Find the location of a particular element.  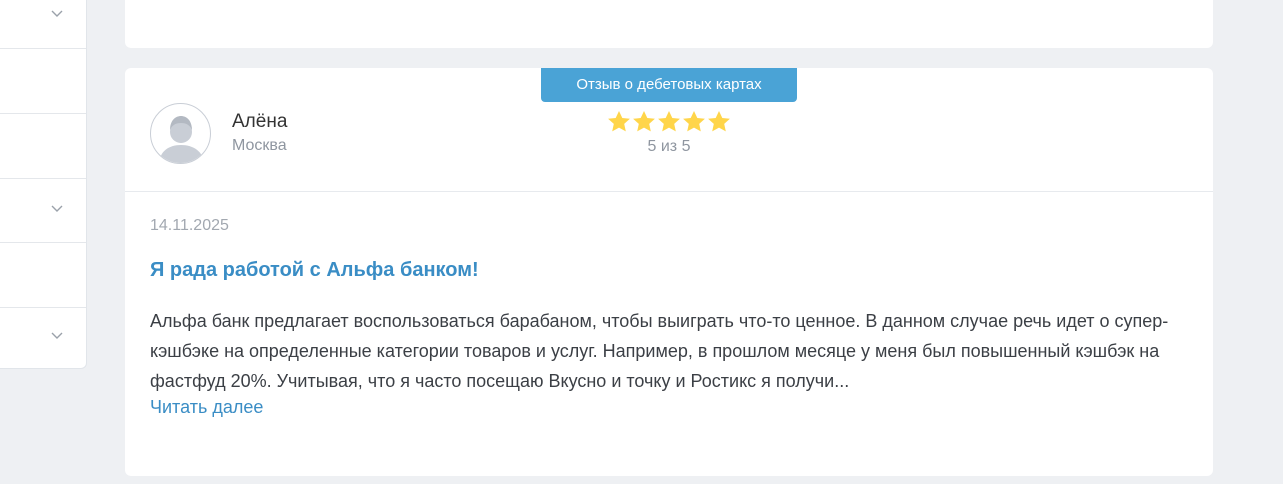

review-category-badge: Отзыв о дебетовых картах is located at coordinates (669, 85).